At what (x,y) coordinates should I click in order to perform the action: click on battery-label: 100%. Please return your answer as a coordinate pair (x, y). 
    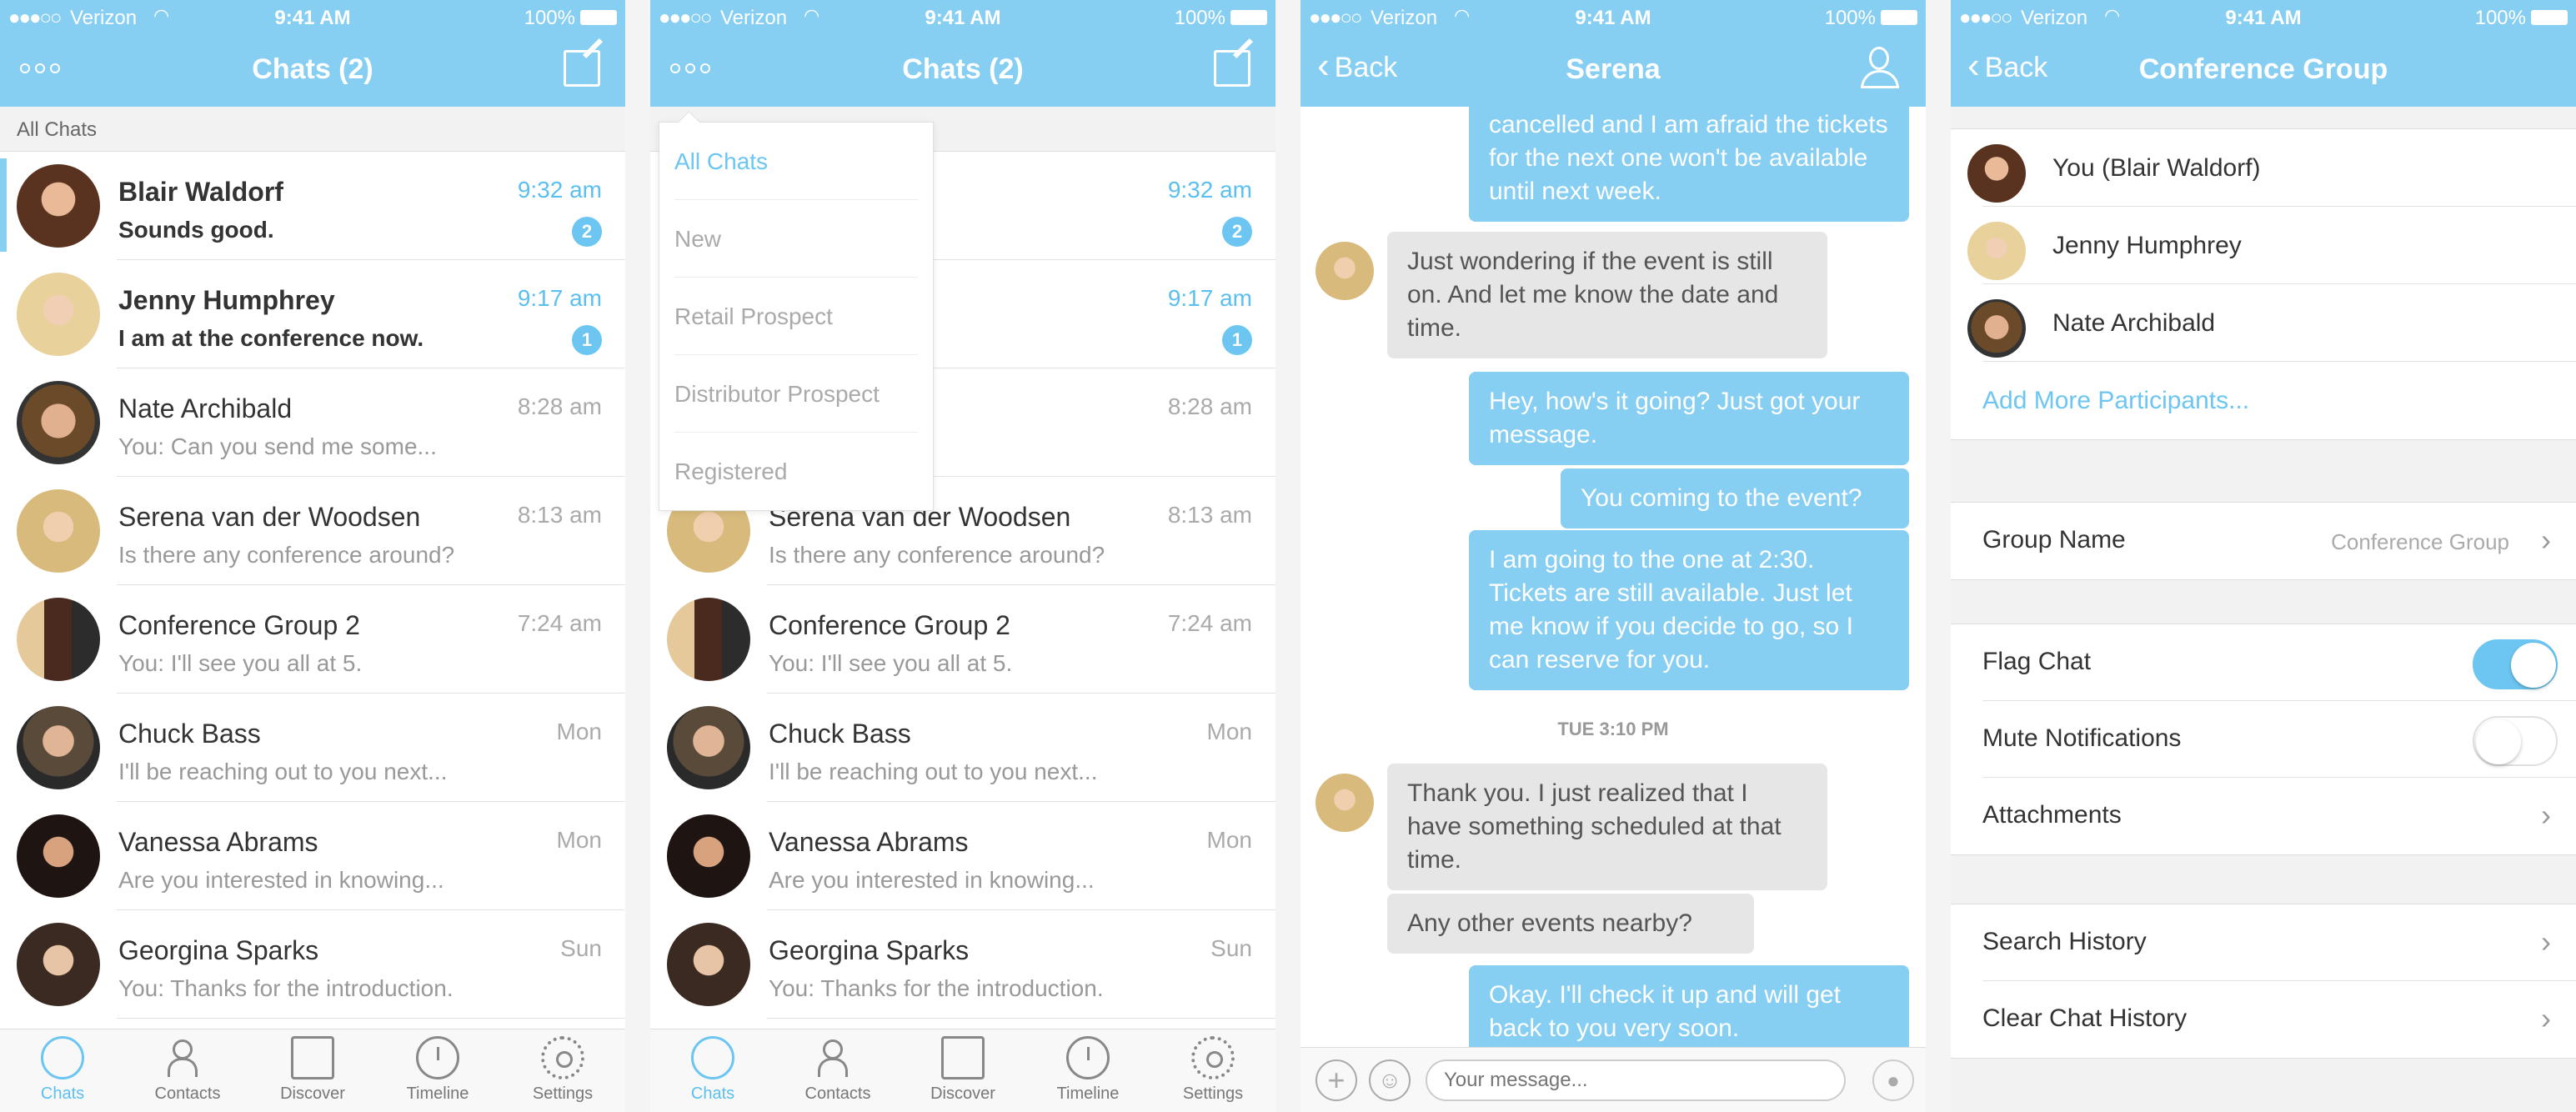
    Looking at the image, I should click on (1850, 18).